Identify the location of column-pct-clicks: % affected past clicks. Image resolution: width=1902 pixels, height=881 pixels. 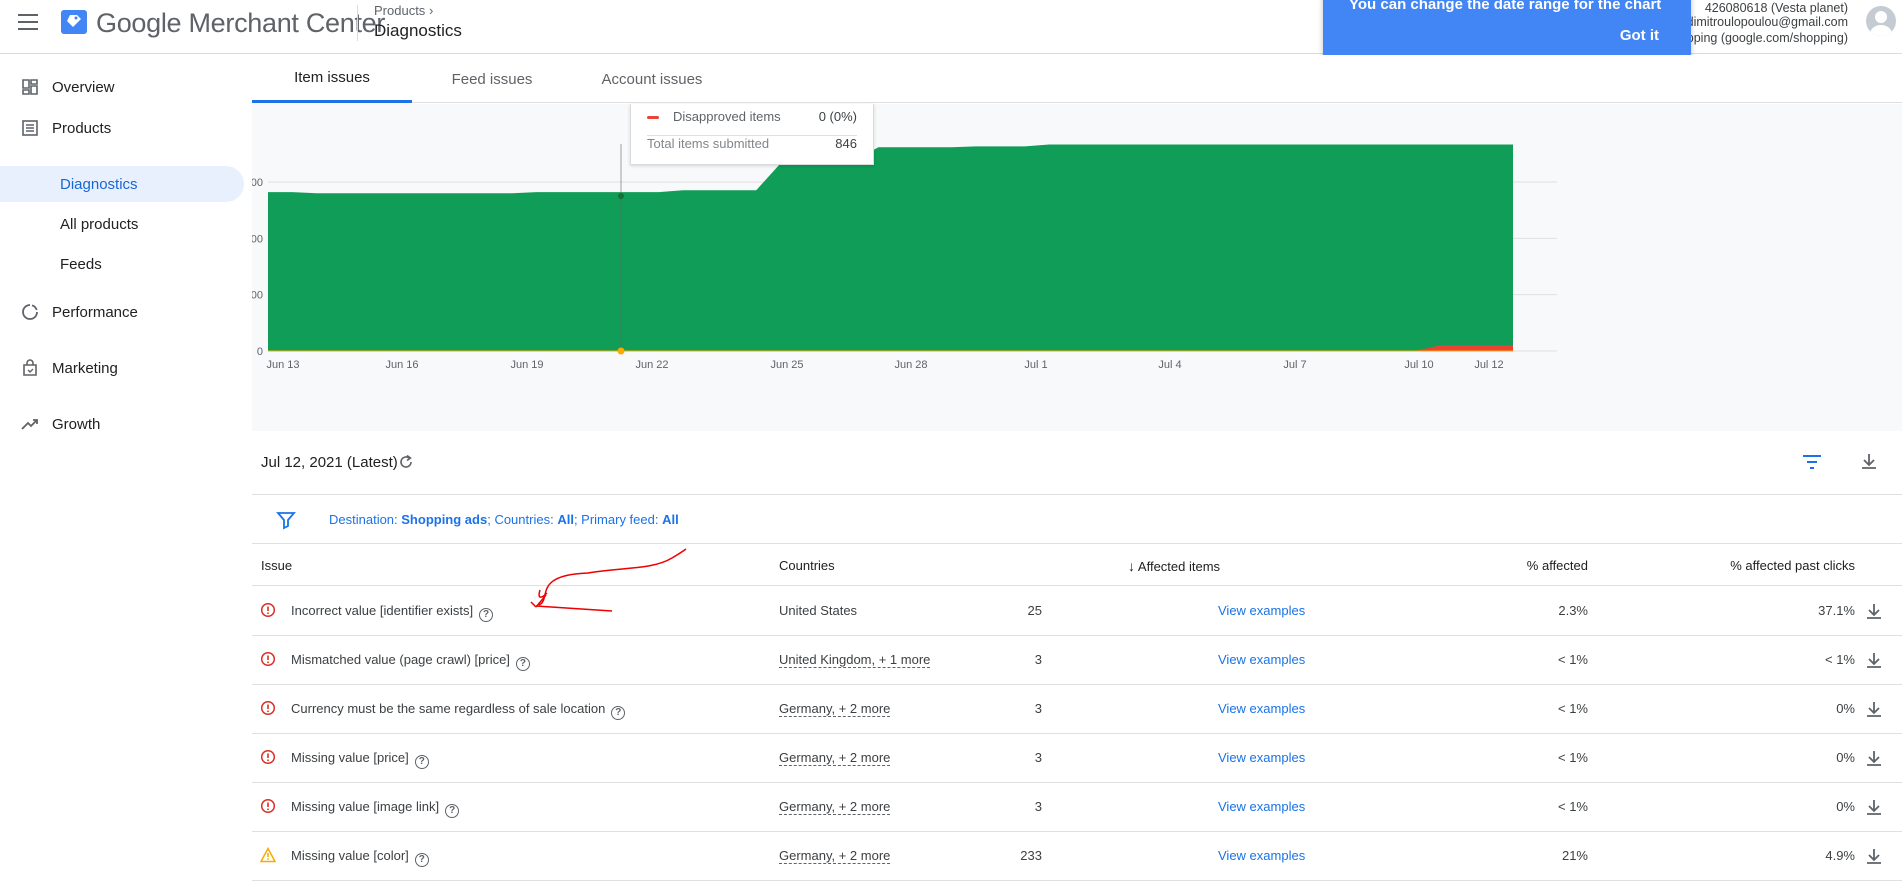
(1792, 565).